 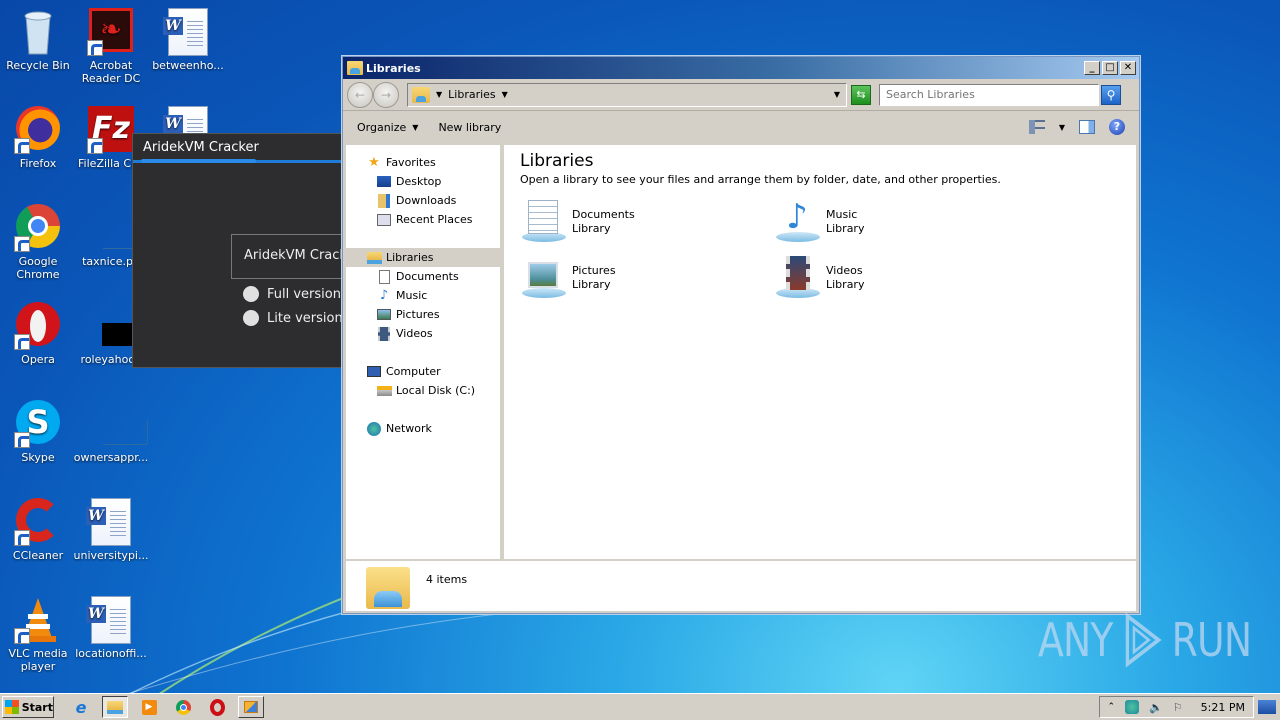 I want to click on breadcrumb-libraries: Libraries, so click(x=472, y=94).